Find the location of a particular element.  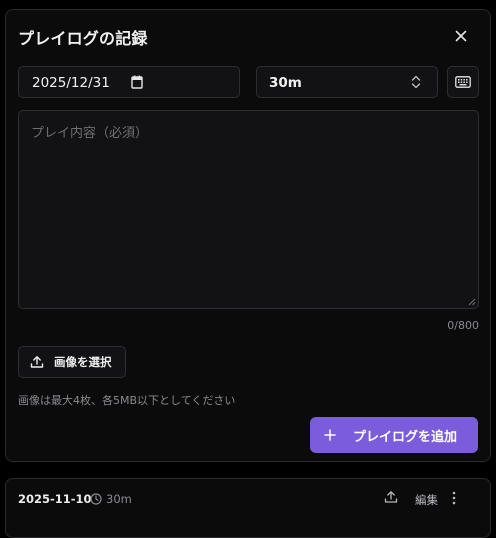

more-options-icon is located at coordinates (454, 498).